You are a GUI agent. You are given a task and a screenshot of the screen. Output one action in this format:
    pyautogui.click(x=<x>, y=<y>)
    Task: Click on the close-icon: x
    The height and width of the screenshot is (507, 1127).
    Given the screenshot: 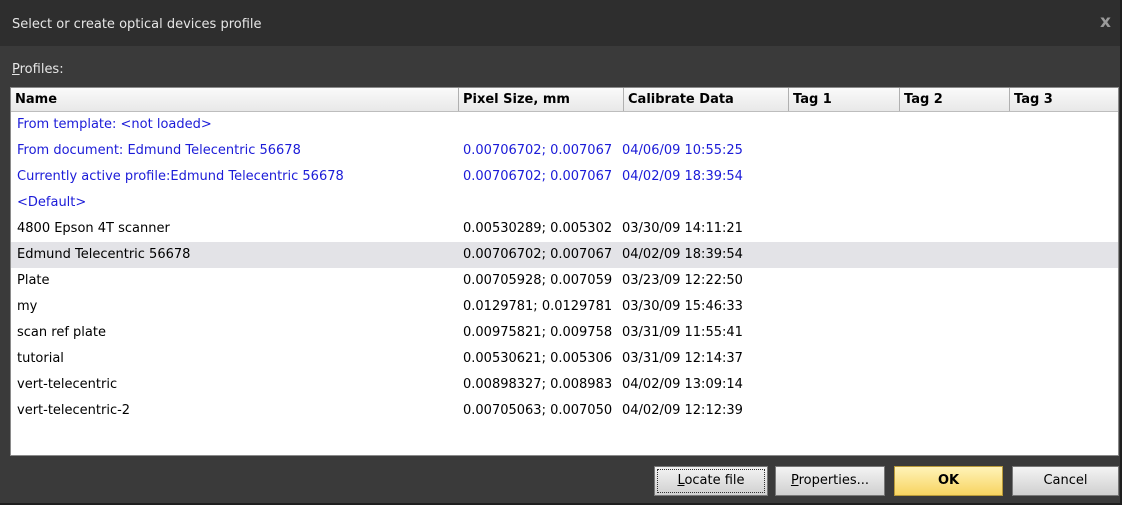 What is the action you would take?
    pyautogui.click(x=1105, y=22)
    